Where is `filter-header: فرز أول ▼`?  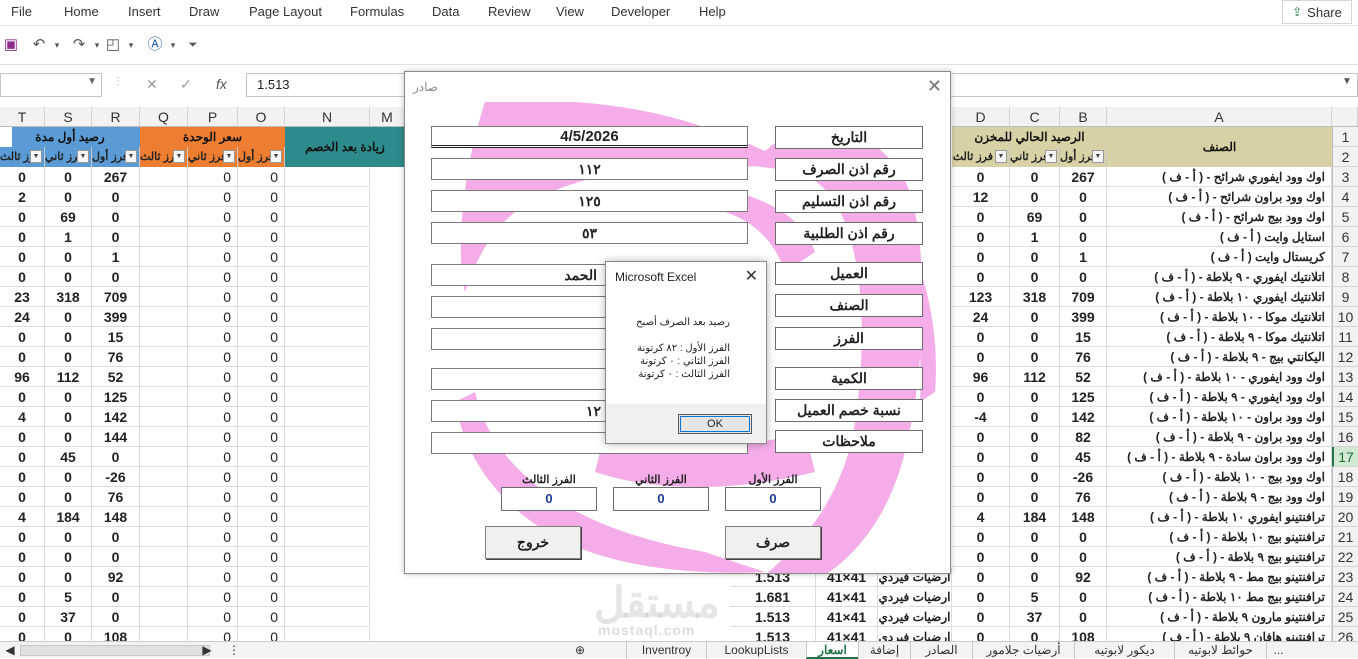 filter-header: فرز أول ▼ is located at coordinates (261, 157).